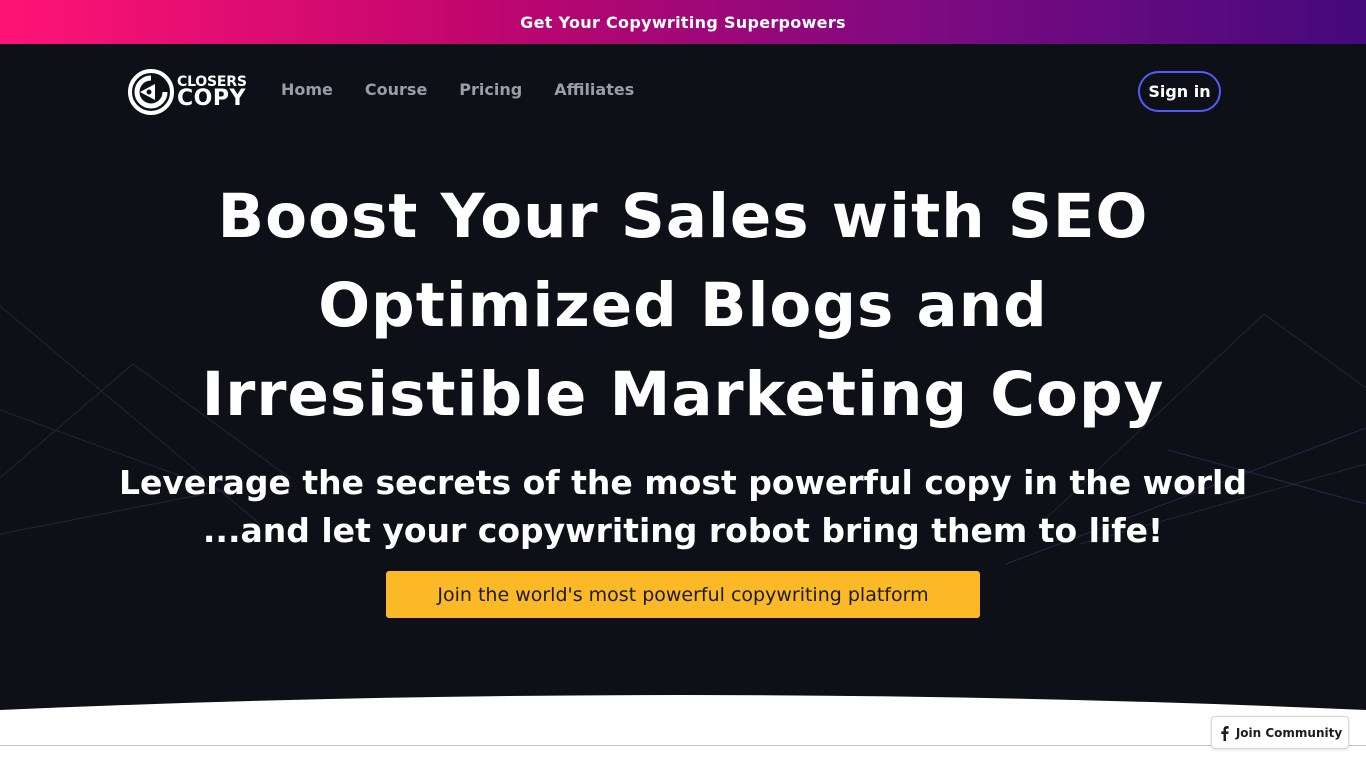 Image resolution: width=1366 pixels, height=768 pixels. Describe the element at coordinates (683, 731) in the screenshot. I see `section-wave` at that location.